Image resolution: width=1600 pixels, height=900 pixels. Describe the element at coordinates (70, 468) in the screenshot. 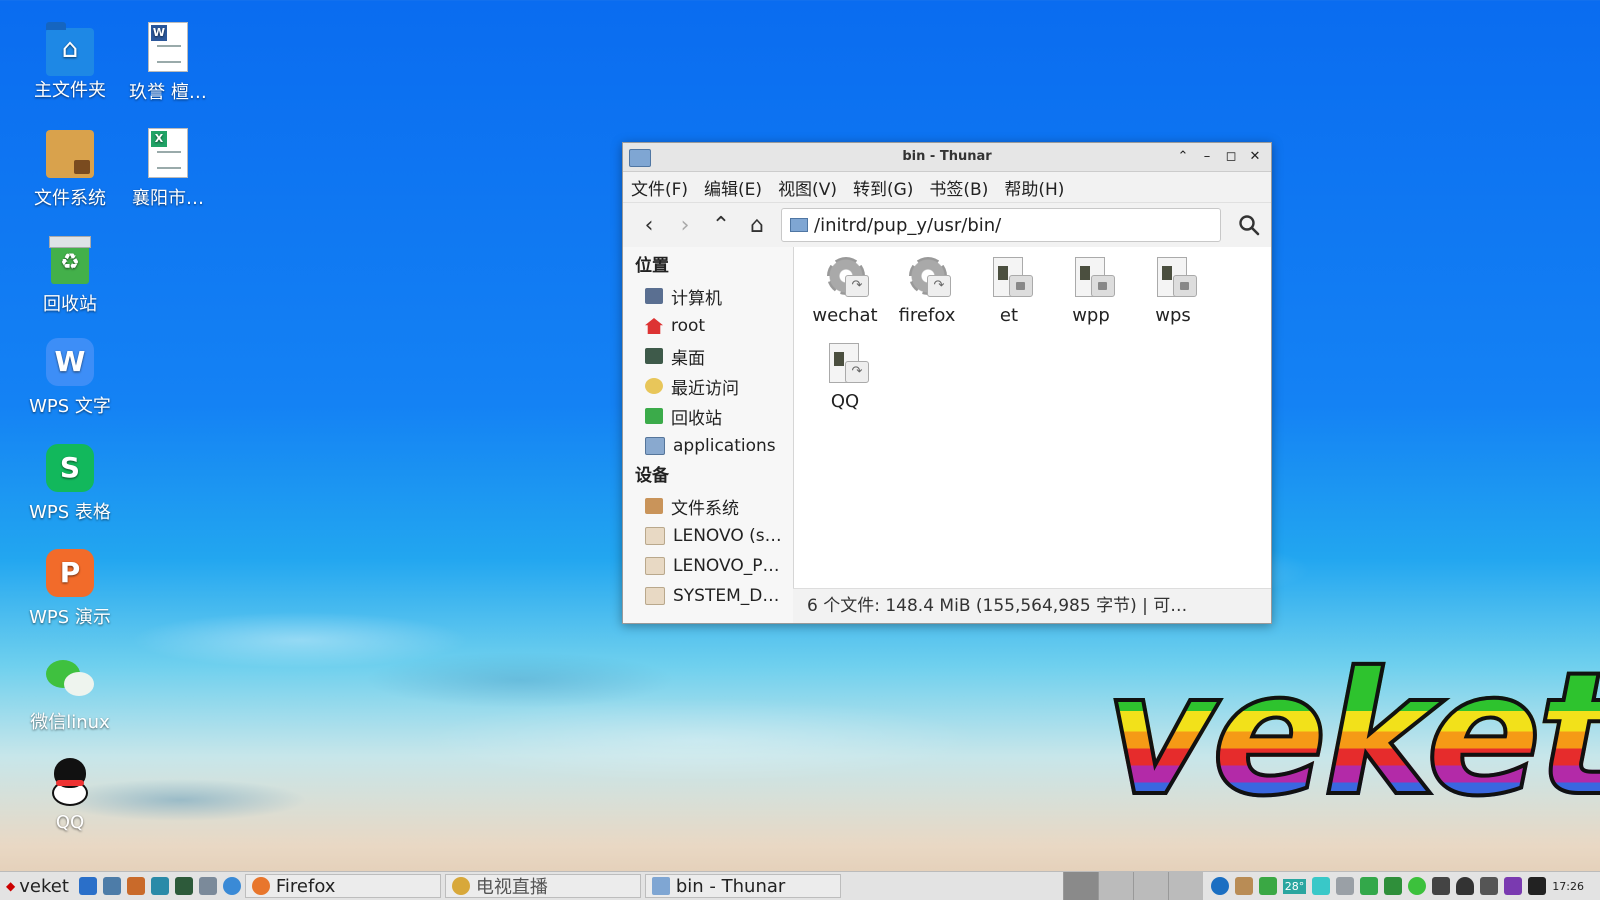

I see `wps-spreadsheet-icon: S` at that location.